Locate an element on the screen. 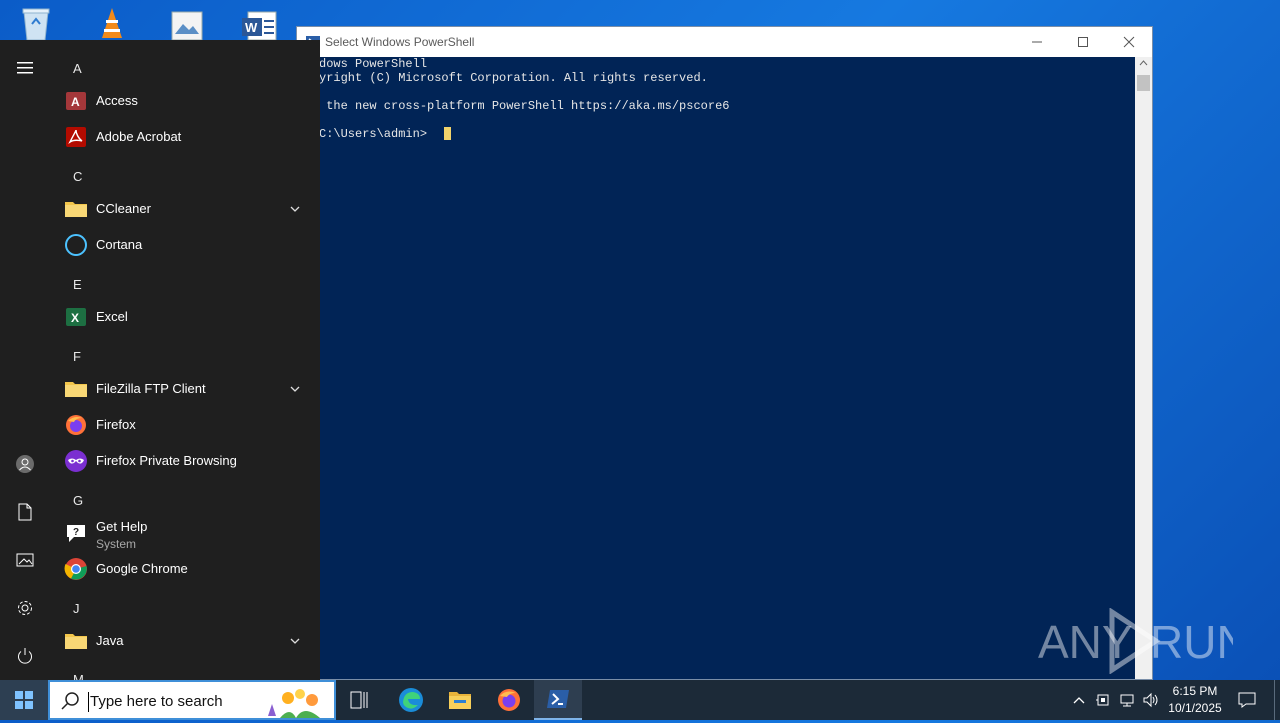 The image size is (1280, 723). search-caret is located at coordinates (88, 702).